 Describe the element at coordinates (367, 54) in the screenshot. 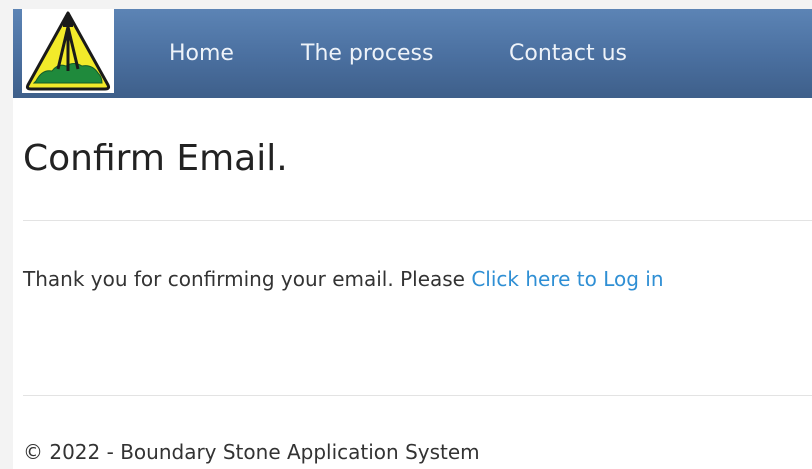

I see `nav-process-link: The process` at that location.